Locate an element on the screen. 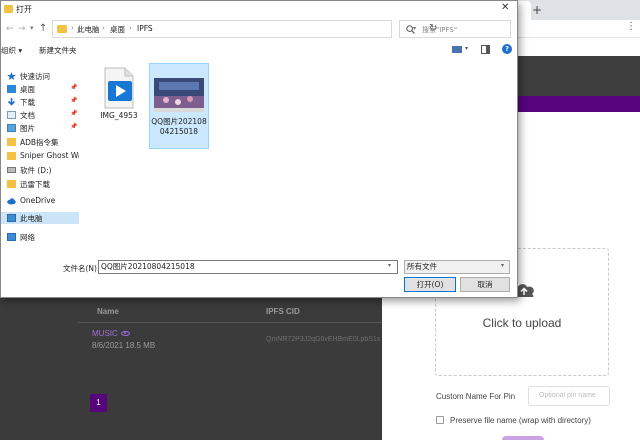  open-button: 打开(O) is located at coordinates (430, 284).